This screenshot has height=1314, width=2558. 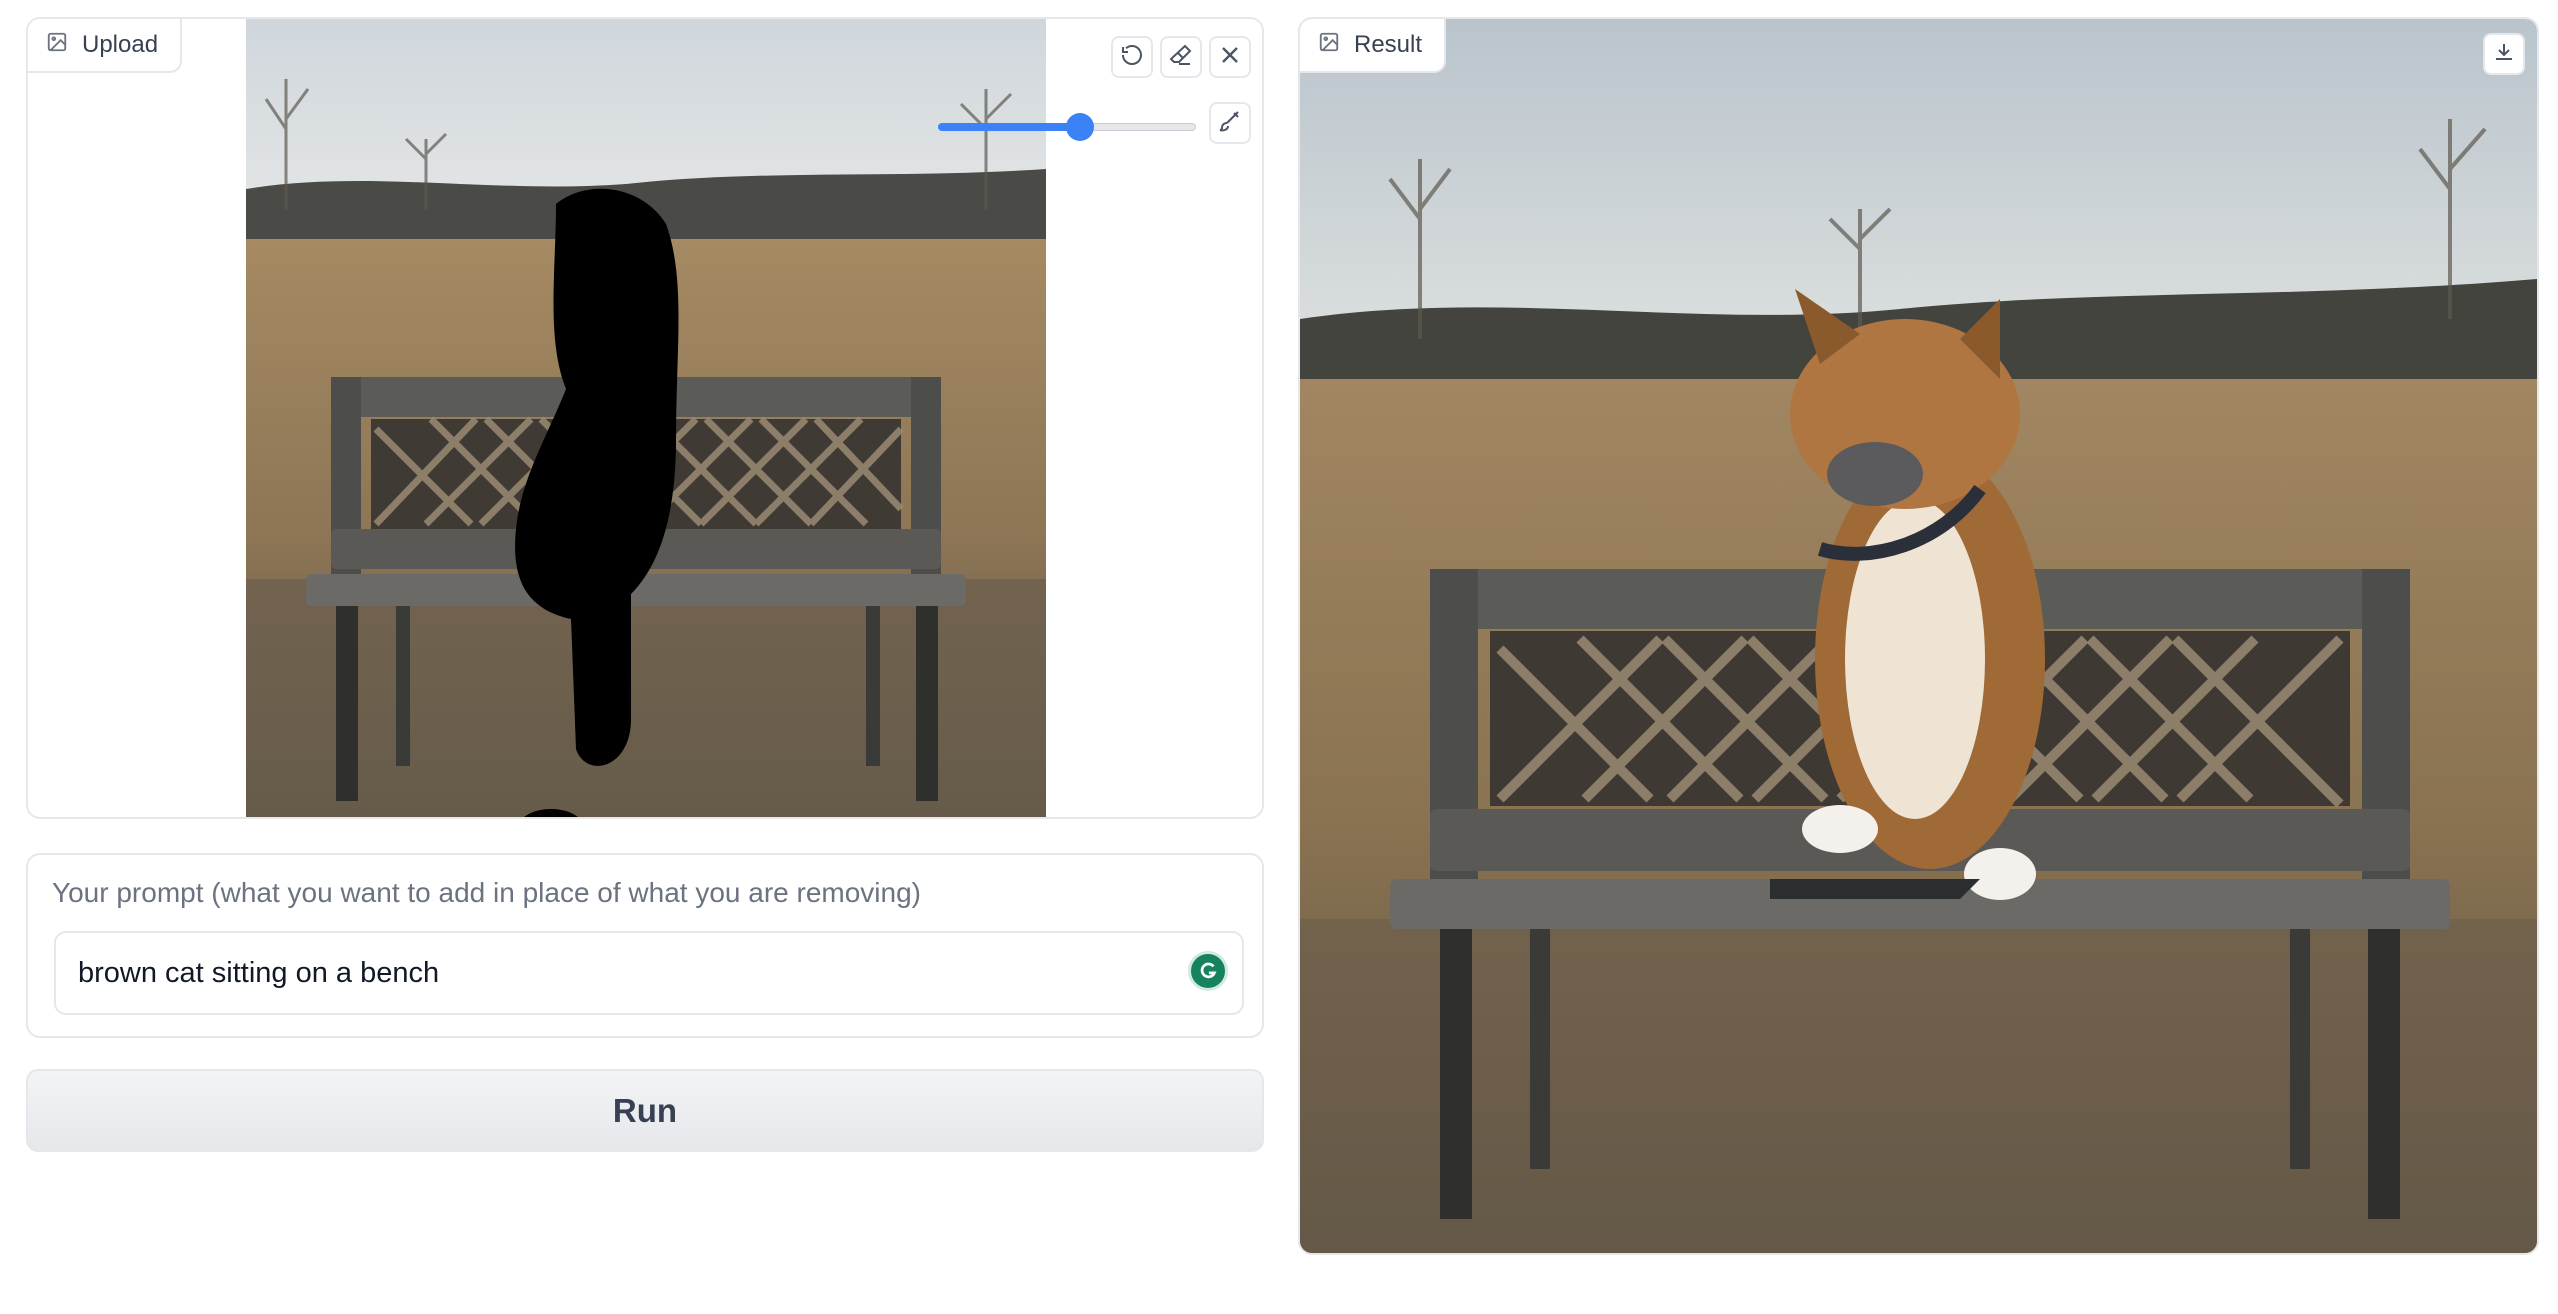 I want to click on result-label: Result, so click(x=1388, y=44).